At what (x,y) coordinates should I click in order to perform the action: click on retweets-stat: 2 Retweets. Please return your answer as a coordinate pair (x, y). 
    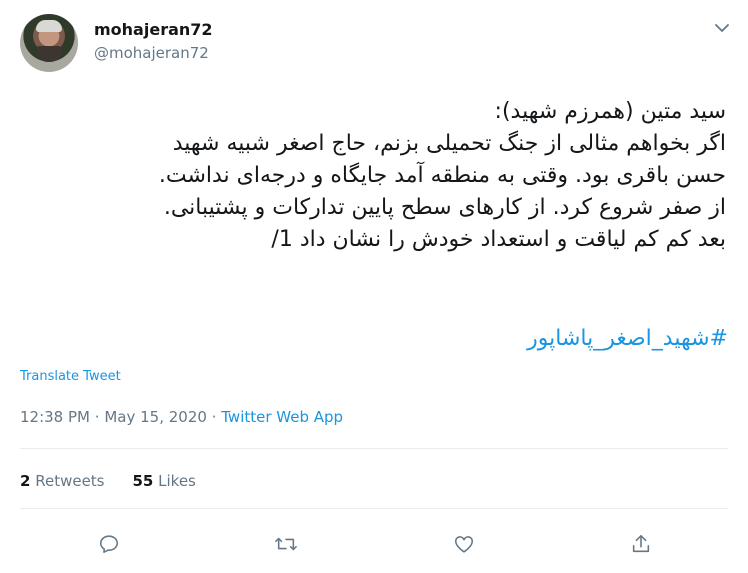
    Looking at the image, I should click on (62, 481).